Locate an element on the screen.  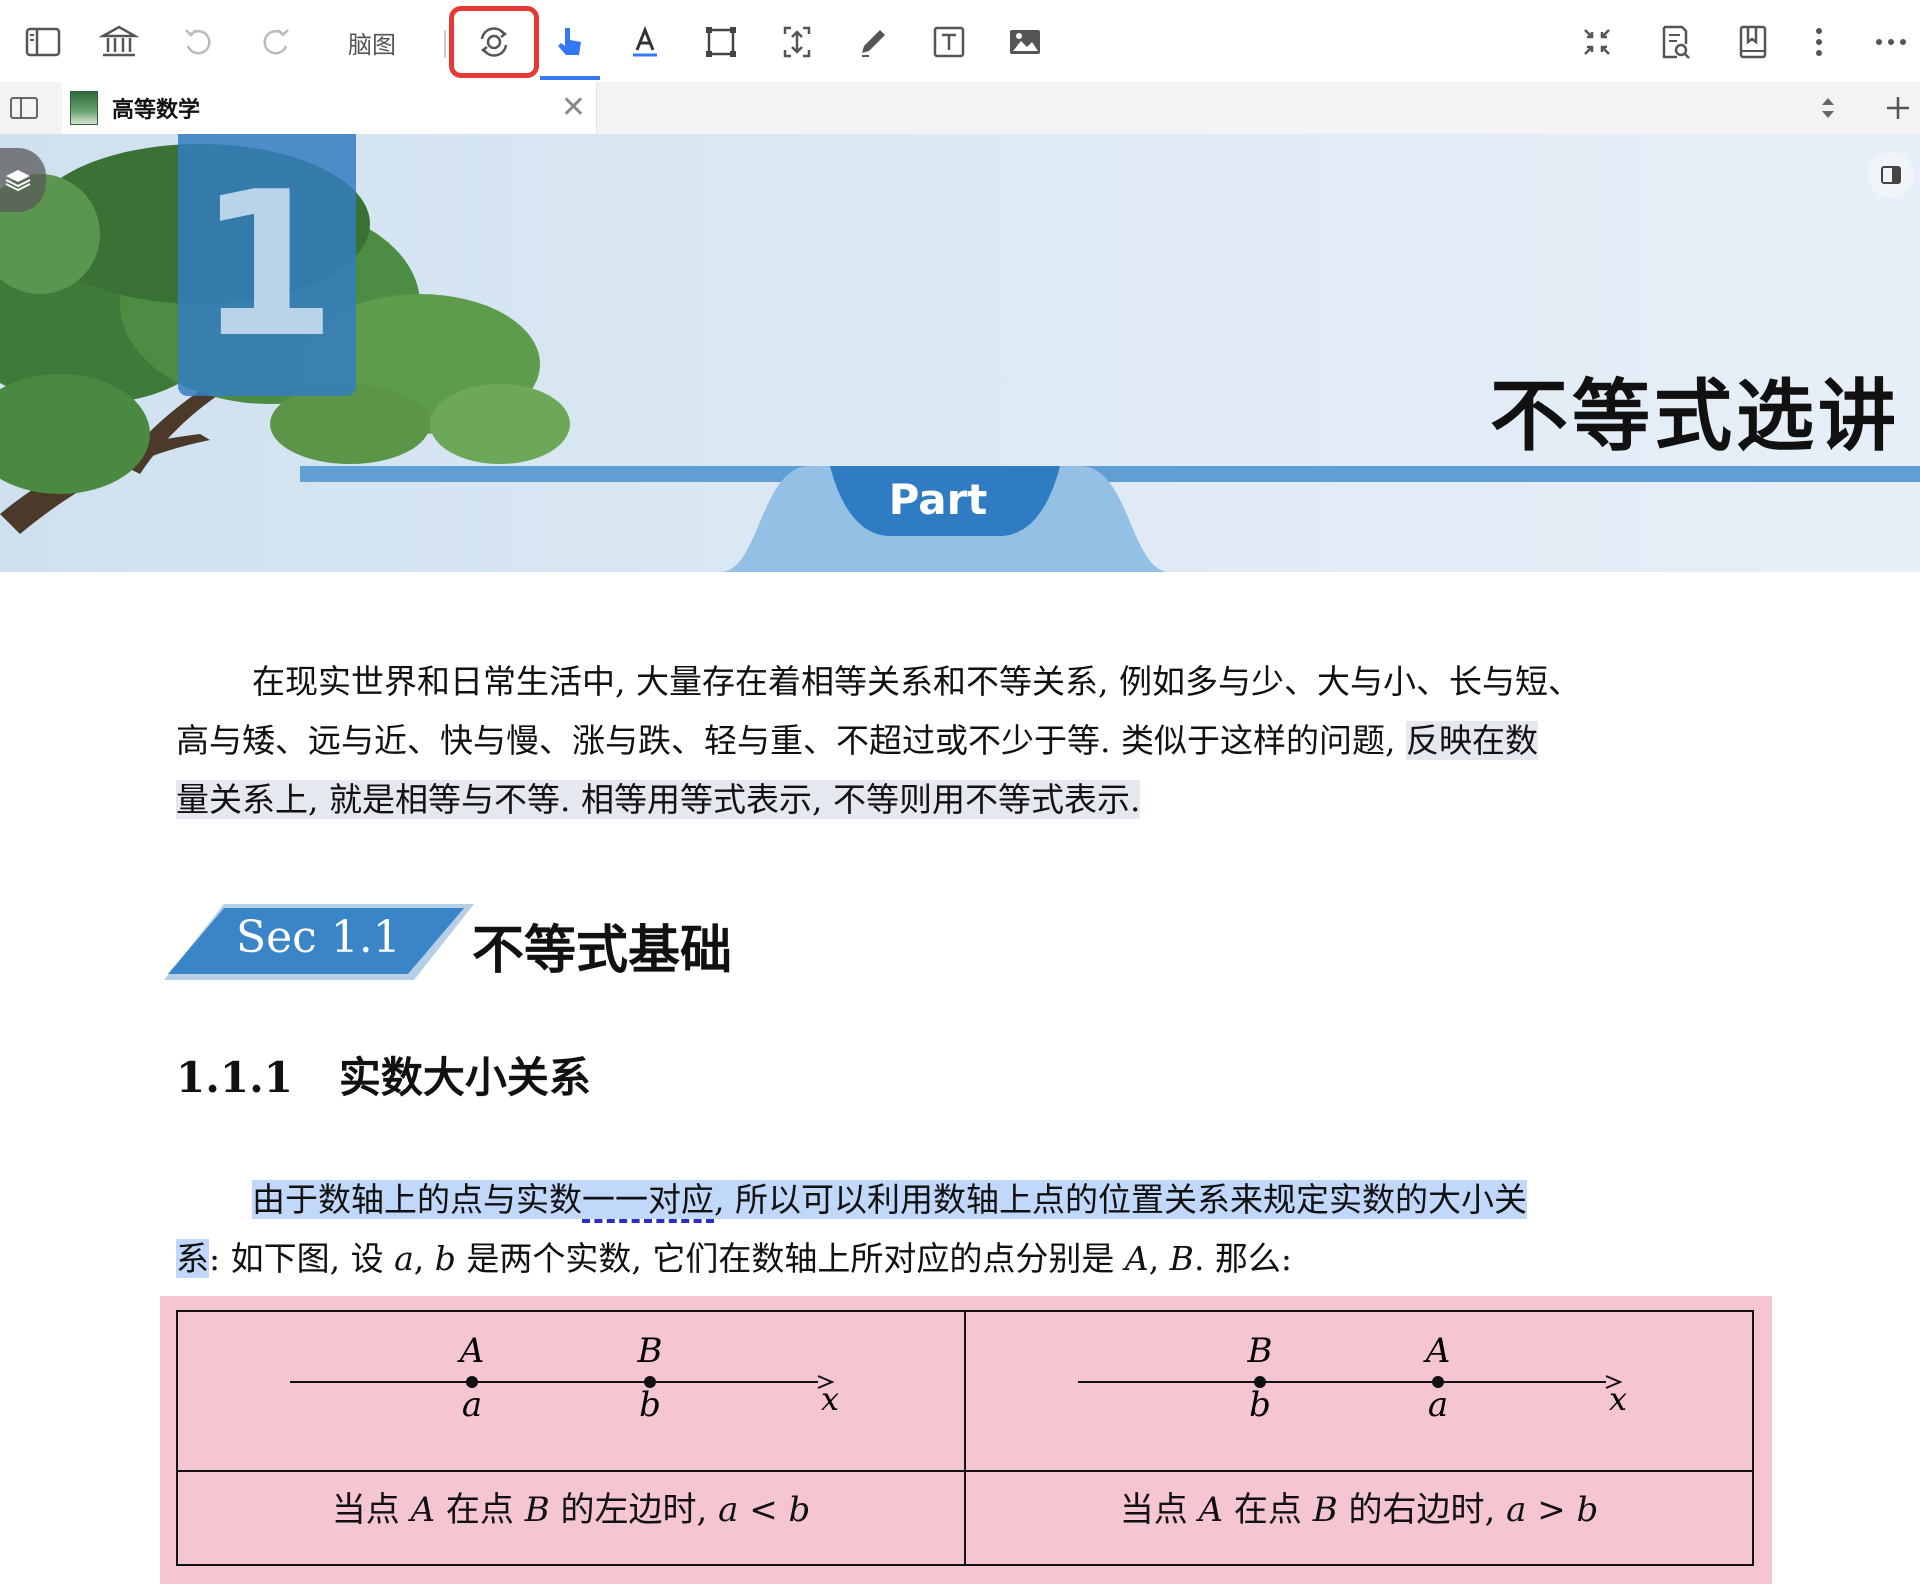
subsection-heading: 1.1.1 实数大小关系 is located at coordinates (383, 1074).